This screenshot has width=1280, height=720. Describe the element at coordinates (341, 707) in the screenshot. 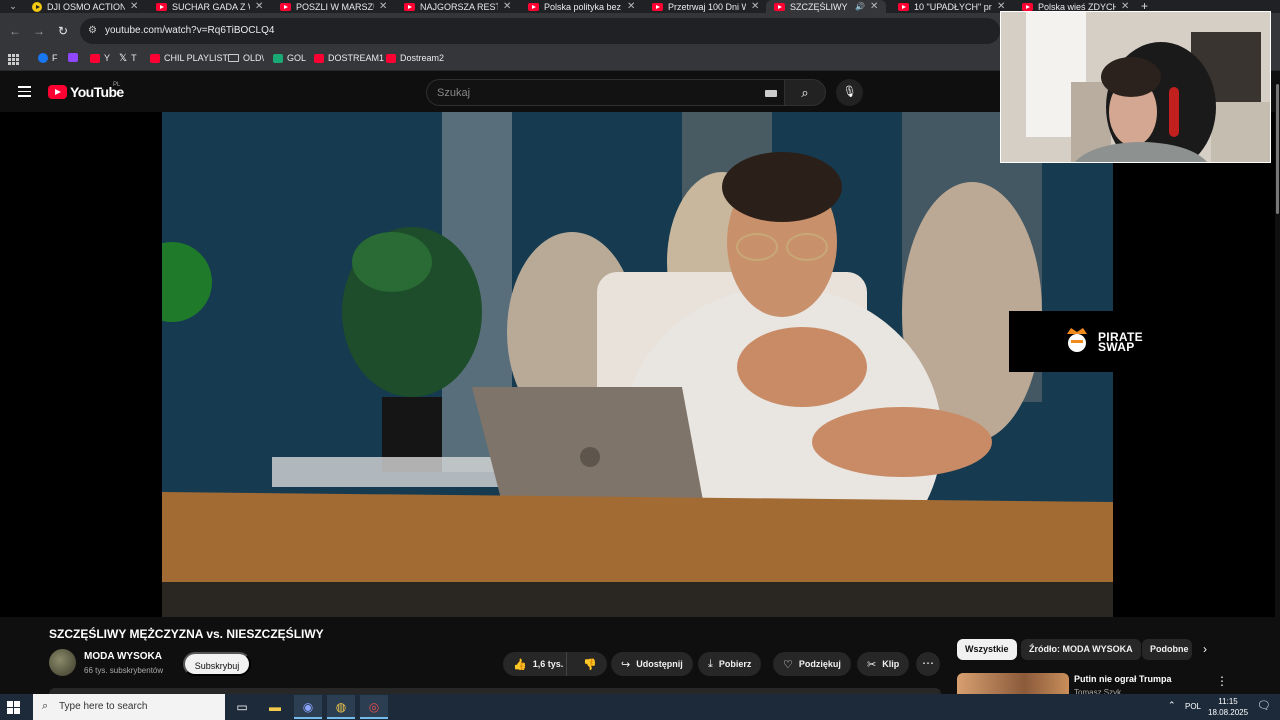

I see `chrome-icon: ◍` at that location.